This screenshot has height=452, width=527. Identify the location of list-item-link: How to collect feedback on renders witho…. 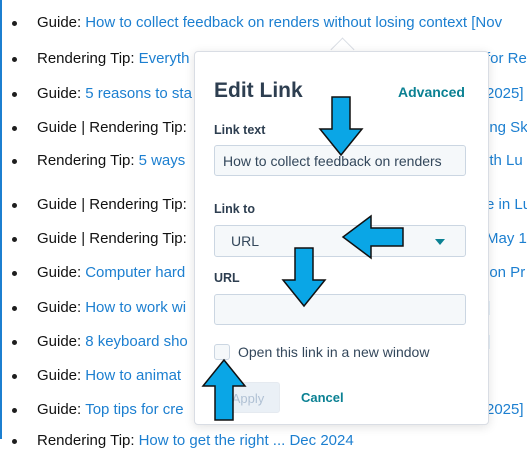
(293, 22).